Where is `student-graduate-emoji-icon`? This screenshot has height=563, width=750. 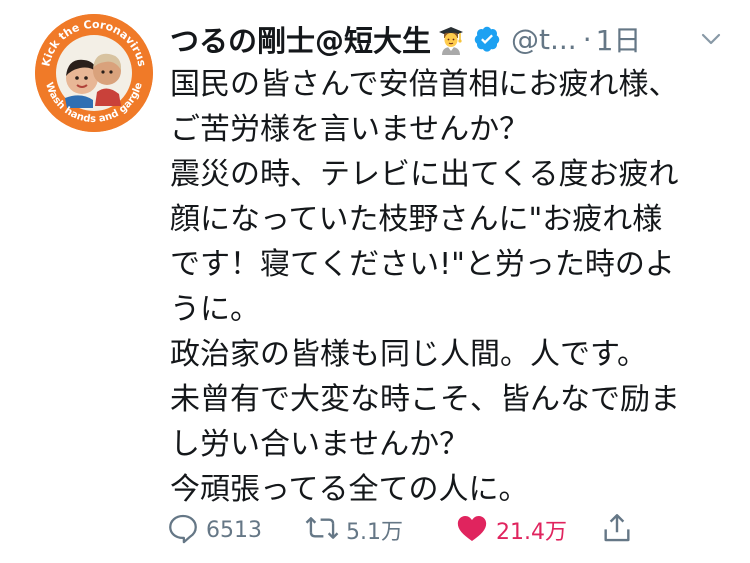
student-graduate-emoji-icon is located at coordinates (451, 39).